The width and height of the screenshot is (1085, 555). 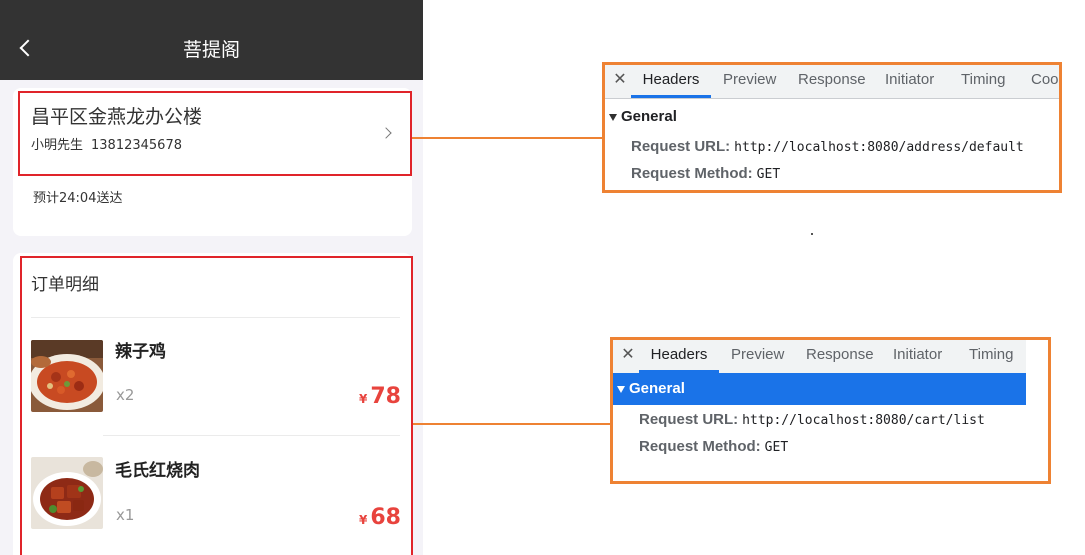 I want to click on request-url-value: http://localhost:8080/address/default, so click(x=879, y=147).